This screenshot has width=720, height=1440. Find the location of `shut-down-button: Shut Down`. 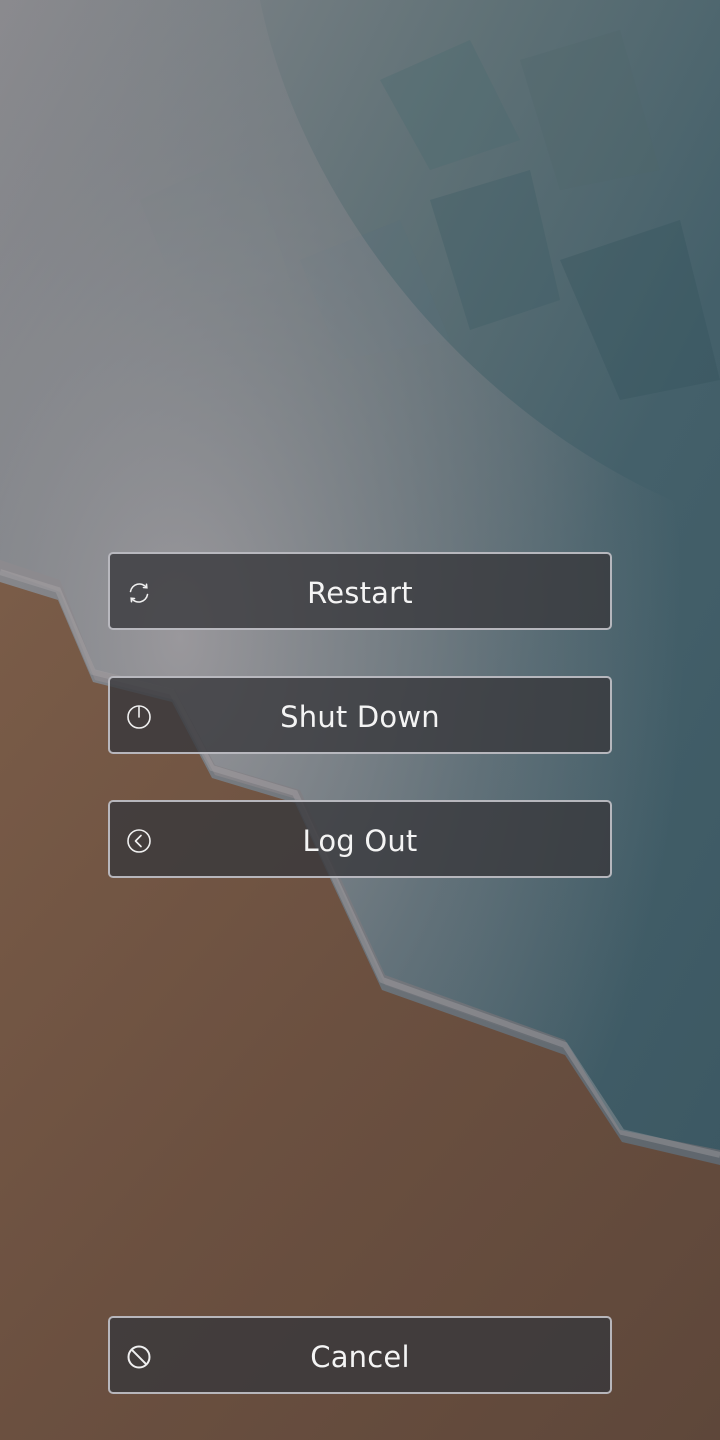

shut-down-button: Shut Down is located at coordinates (360, 715).